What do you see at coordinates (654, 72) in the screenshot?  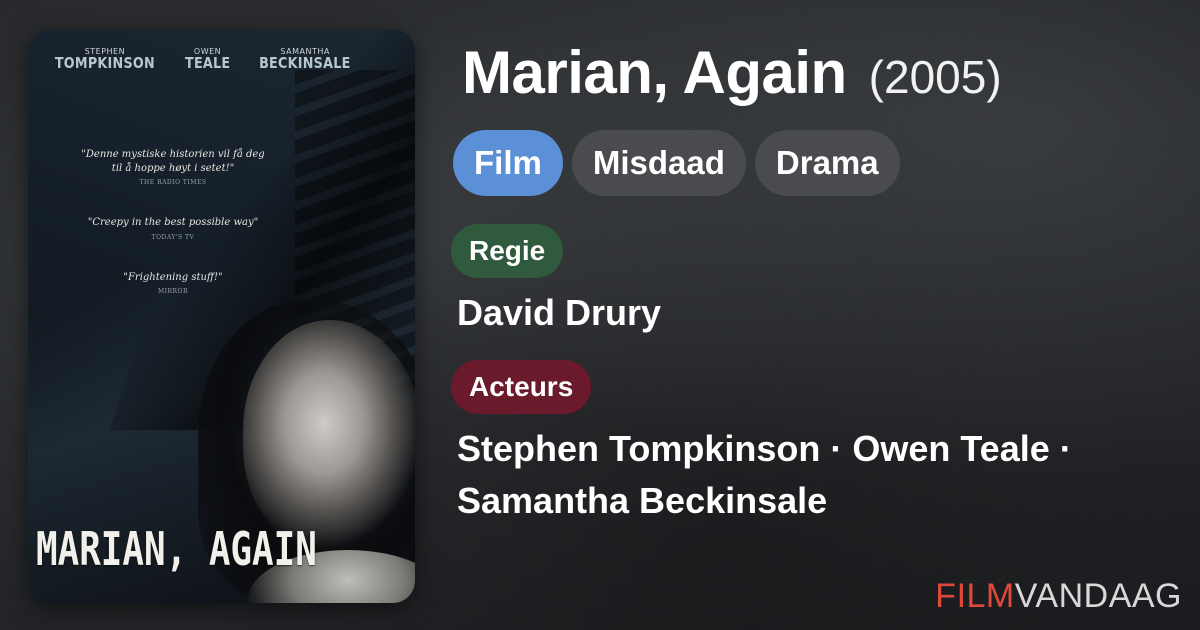 I see `movie-title: Marian, Again` at bounding box center [654, 72].